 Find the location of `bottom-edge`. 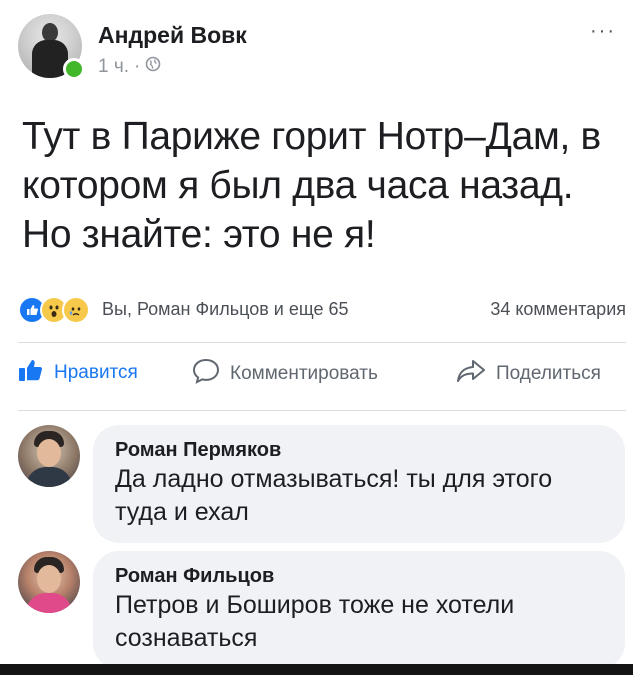

bottom-edge is located at coordinates (316, 669).